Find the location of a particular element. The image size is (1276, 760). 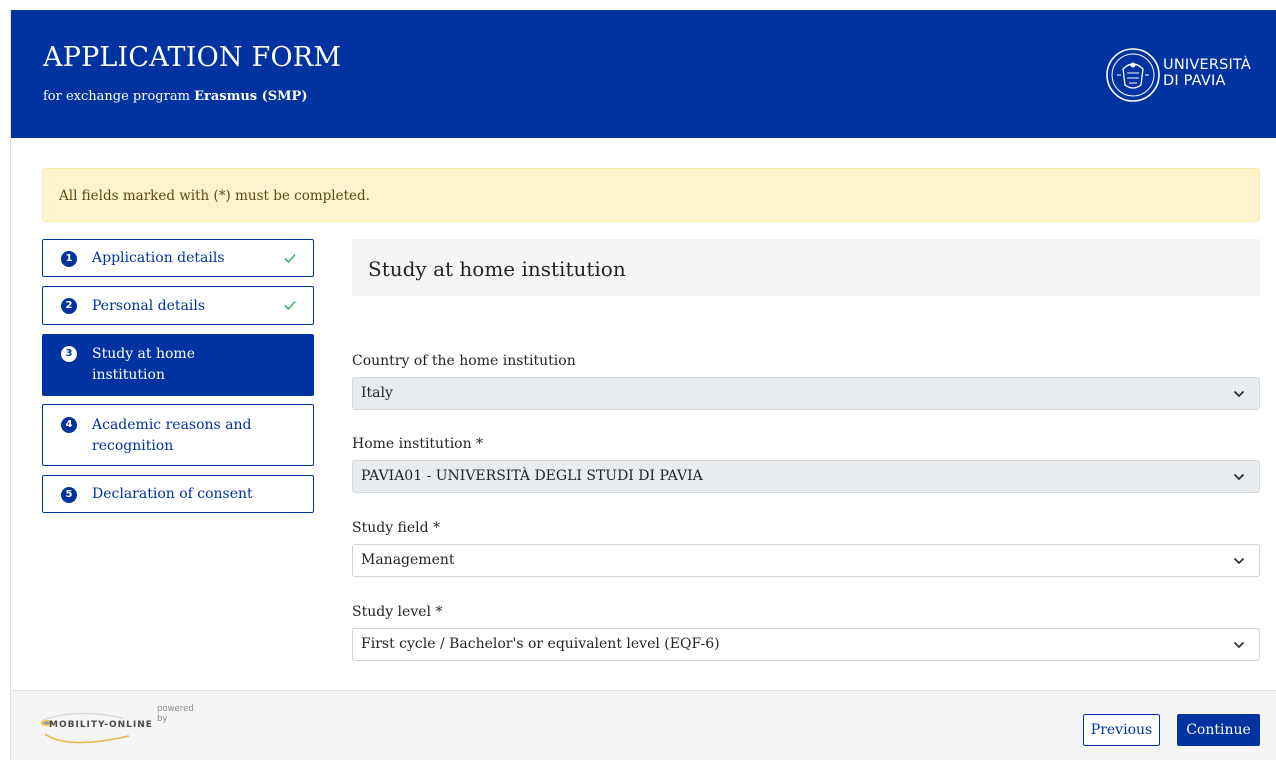

page-subtitle: for exchange program Erasmus (SMP) is located at coordinates (175, 96).